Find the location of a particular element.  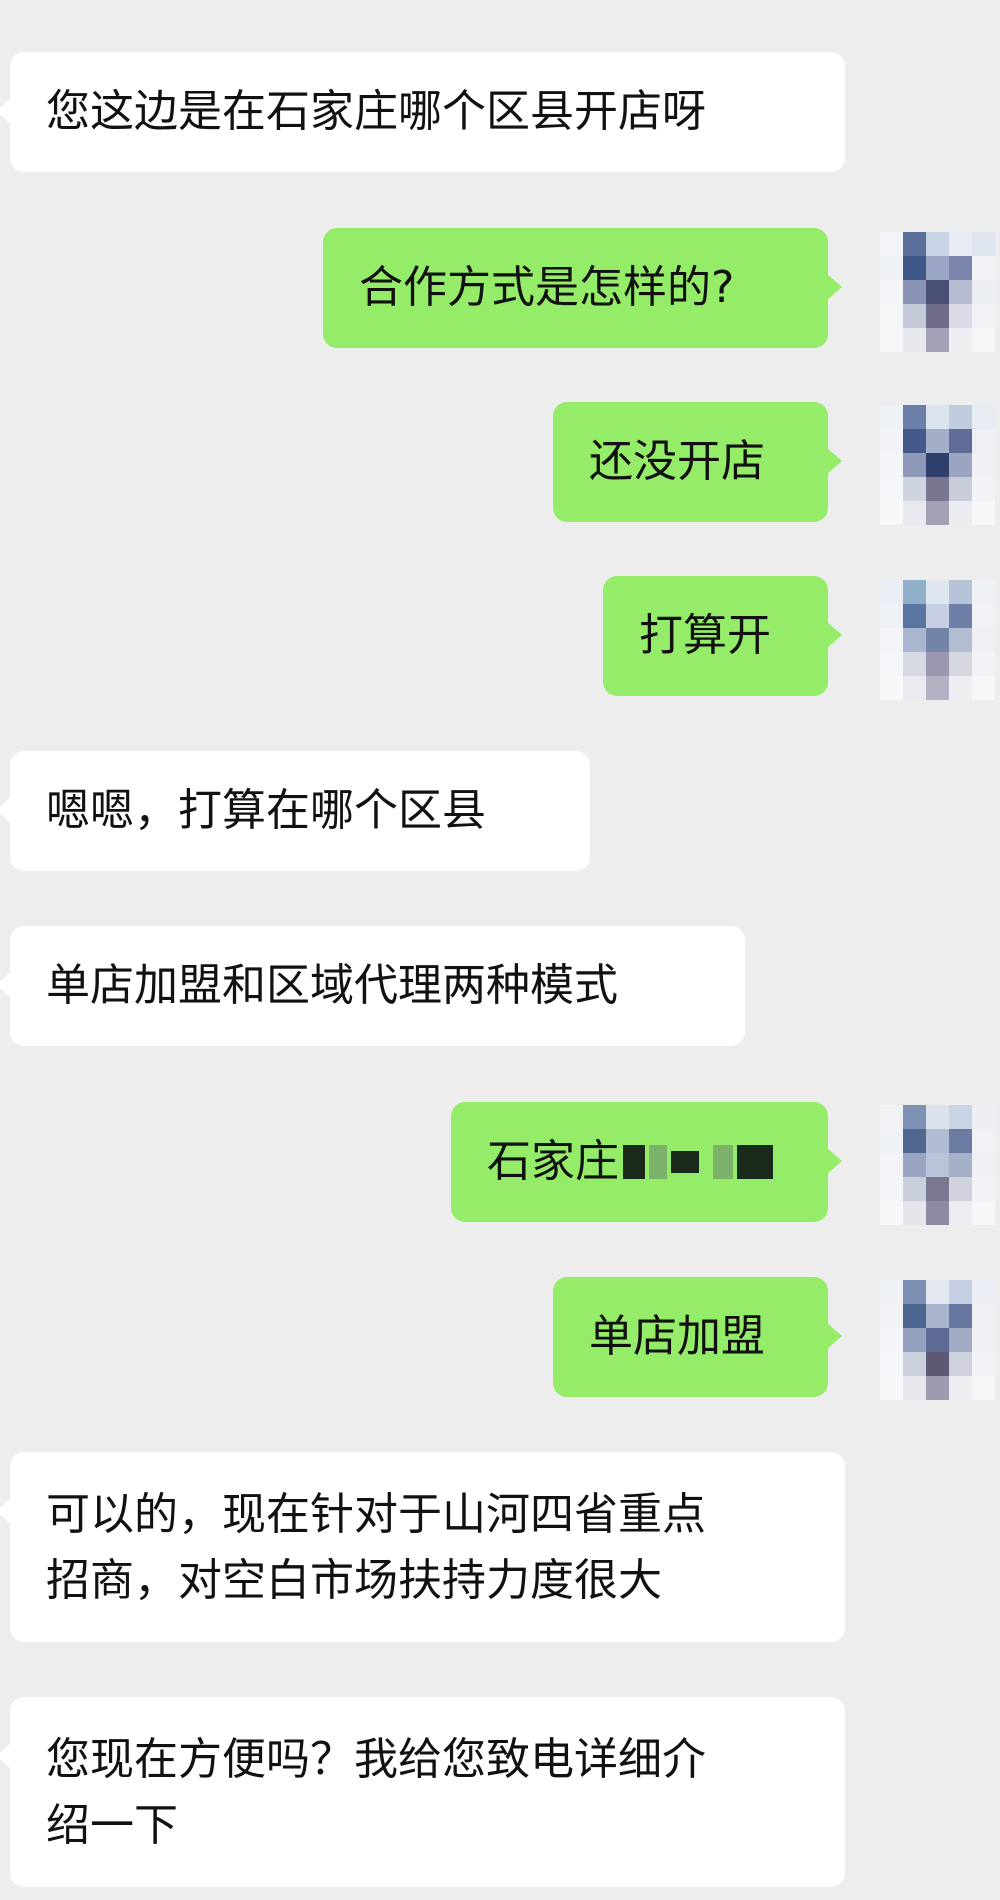

message-outgoing: 单店加盟 is located at coordinates (697, 1337).